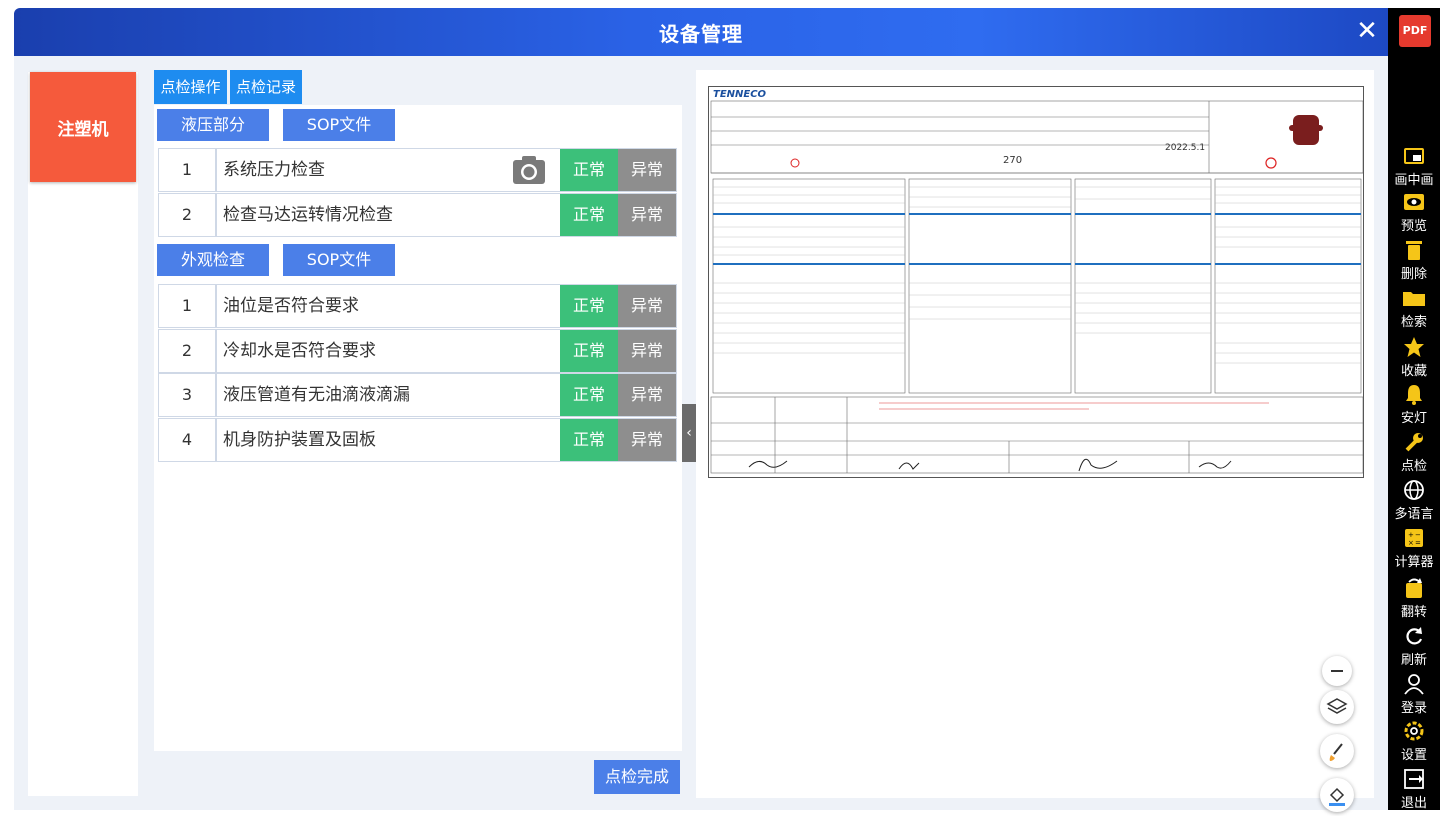  What do you see at coordinates (1414, 646) in the screenshot?
I see `sidebar-item-refresh: 刷新` at bounding box center [1414, 646].